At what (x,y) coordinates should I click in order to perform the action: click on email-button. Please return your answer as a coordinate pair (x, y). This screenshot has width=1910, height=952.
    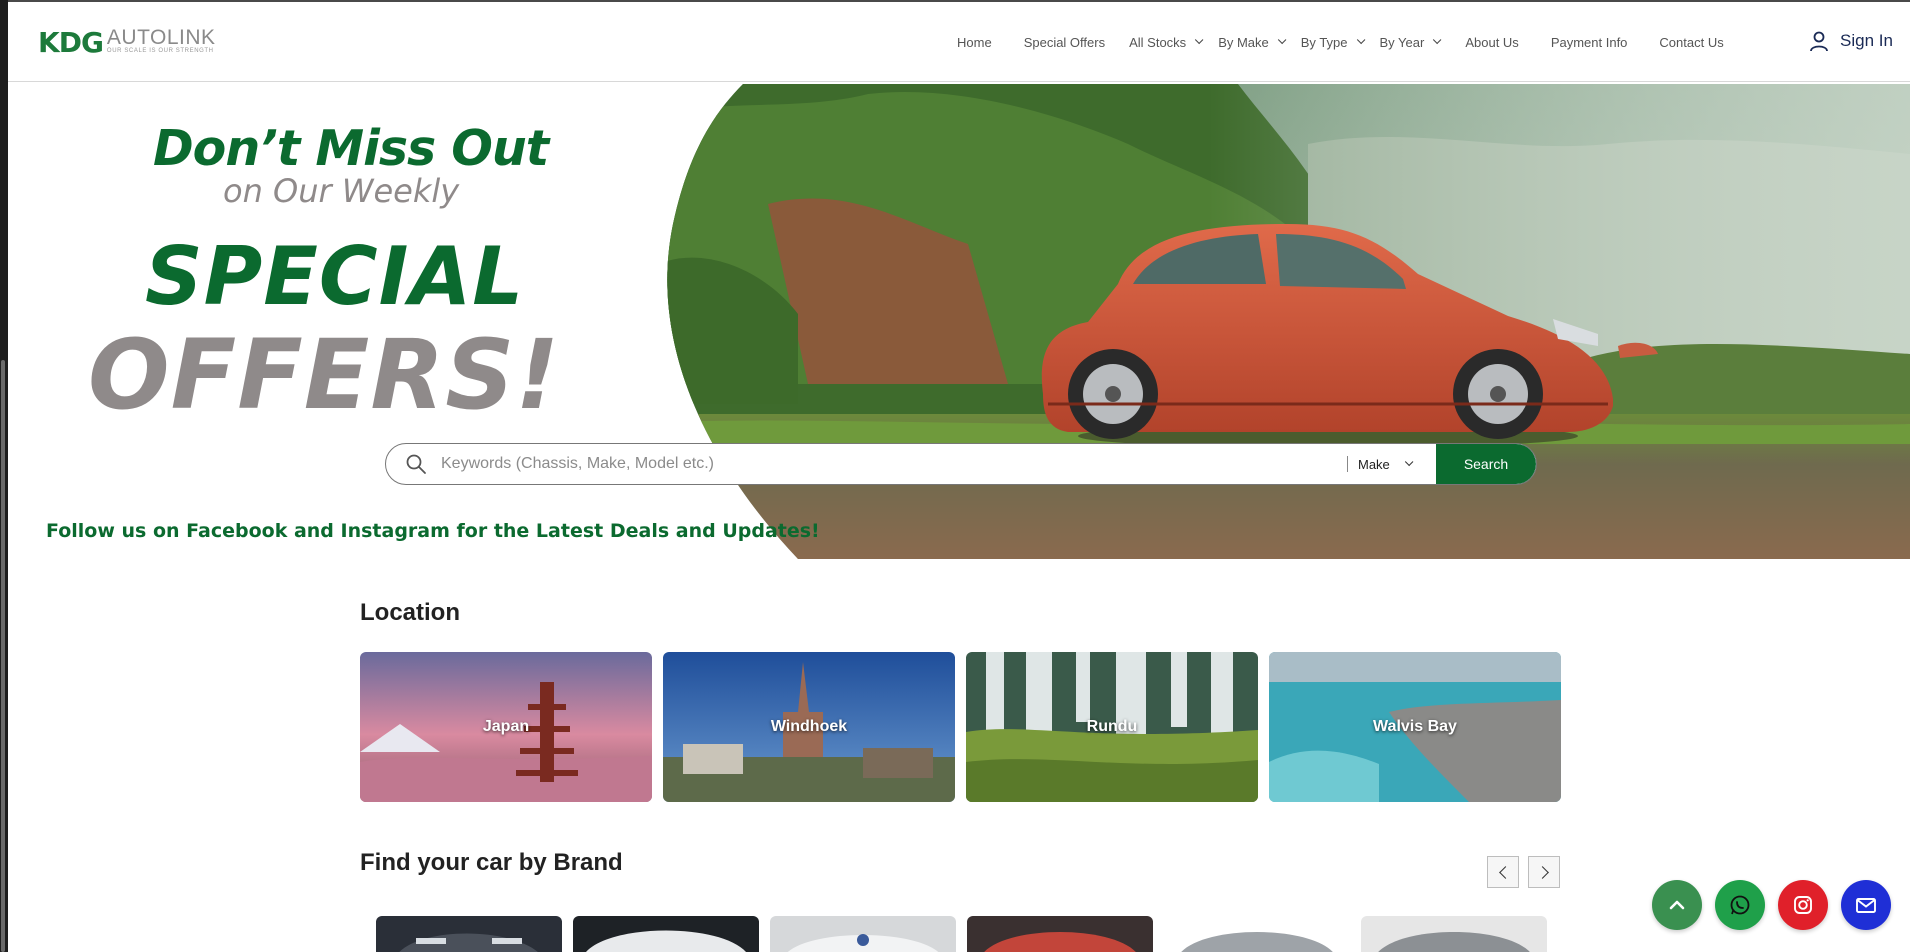
    Looking at the image, I should click on (1866, 905).